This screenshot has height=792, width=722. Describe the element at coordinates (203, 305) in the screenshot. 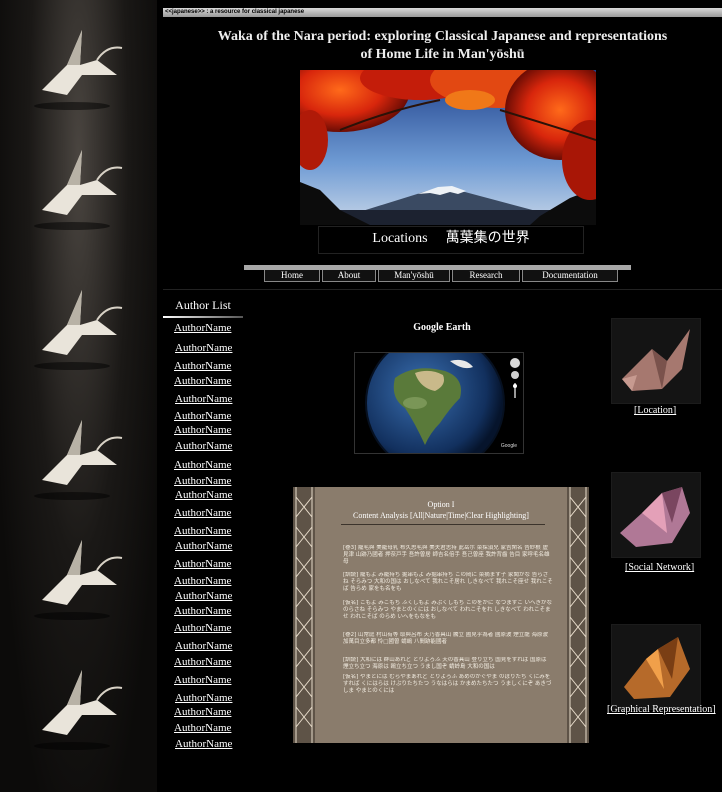

I see `author-list-title: Author List` at that location.